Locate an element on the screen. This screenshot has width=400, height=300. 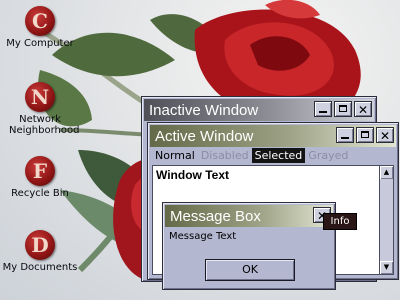
my-computer-icon: C is located at coordinates (40, 21).